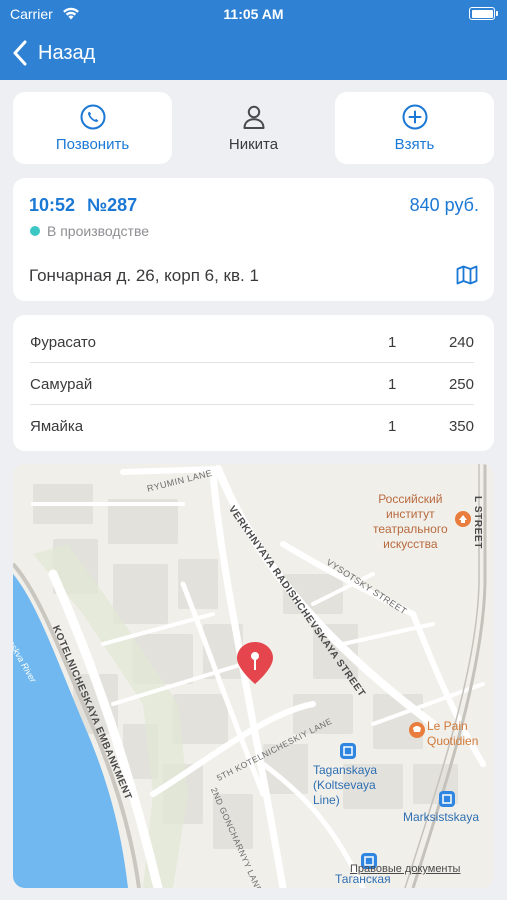 The image size is (507, 900). I want to click on item-name: Ямайка, so click(57, 426).